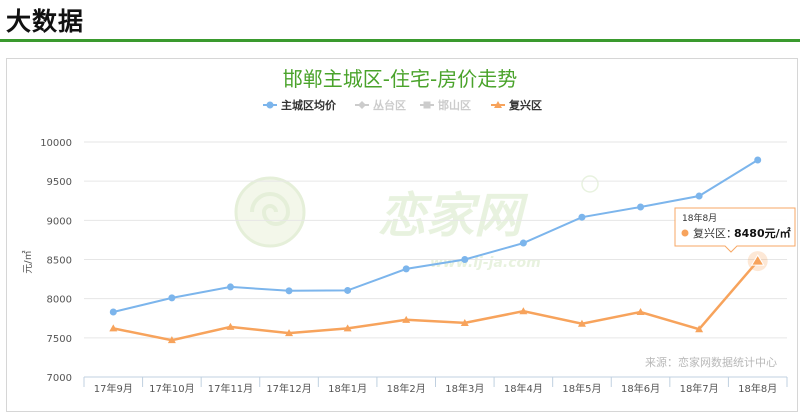 Image resolution: width=800 pixels, height=413 pixels. I want to click on y-tick-label: 7000, so click(59, 378).